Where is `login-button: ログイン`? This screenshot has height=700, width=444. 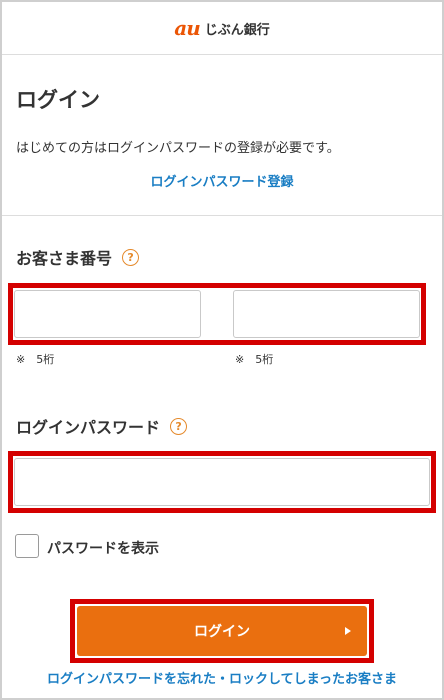
login-button: ログイン is located at coordinates (222, 631).